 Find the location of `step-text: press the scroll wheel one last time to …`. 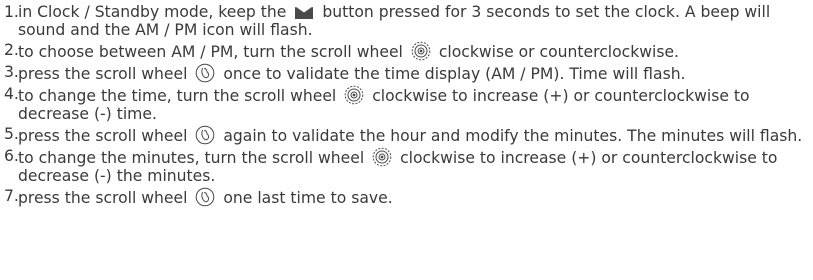

step-text: press the scroll wheel one last time to … is located at coordinates (415, 197).